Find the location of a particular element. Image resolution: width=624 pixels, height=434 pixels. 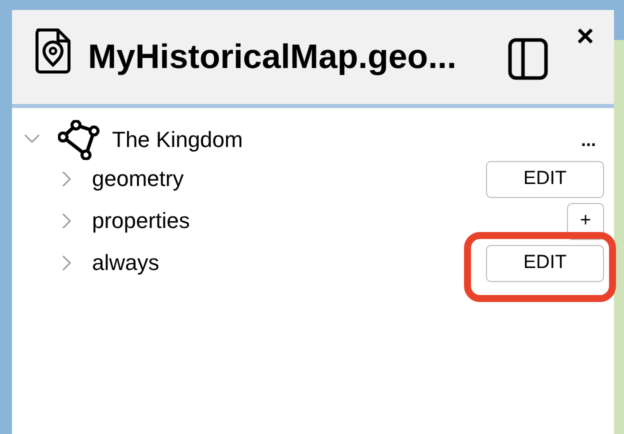

feature-name: The Kingdom is located at coordinates (346, 140).